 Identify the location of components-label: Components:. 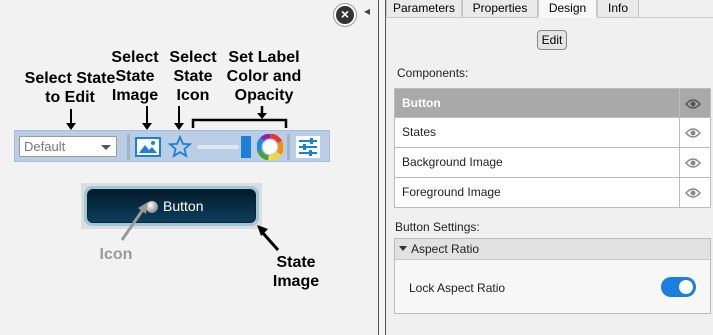
(433, 73).